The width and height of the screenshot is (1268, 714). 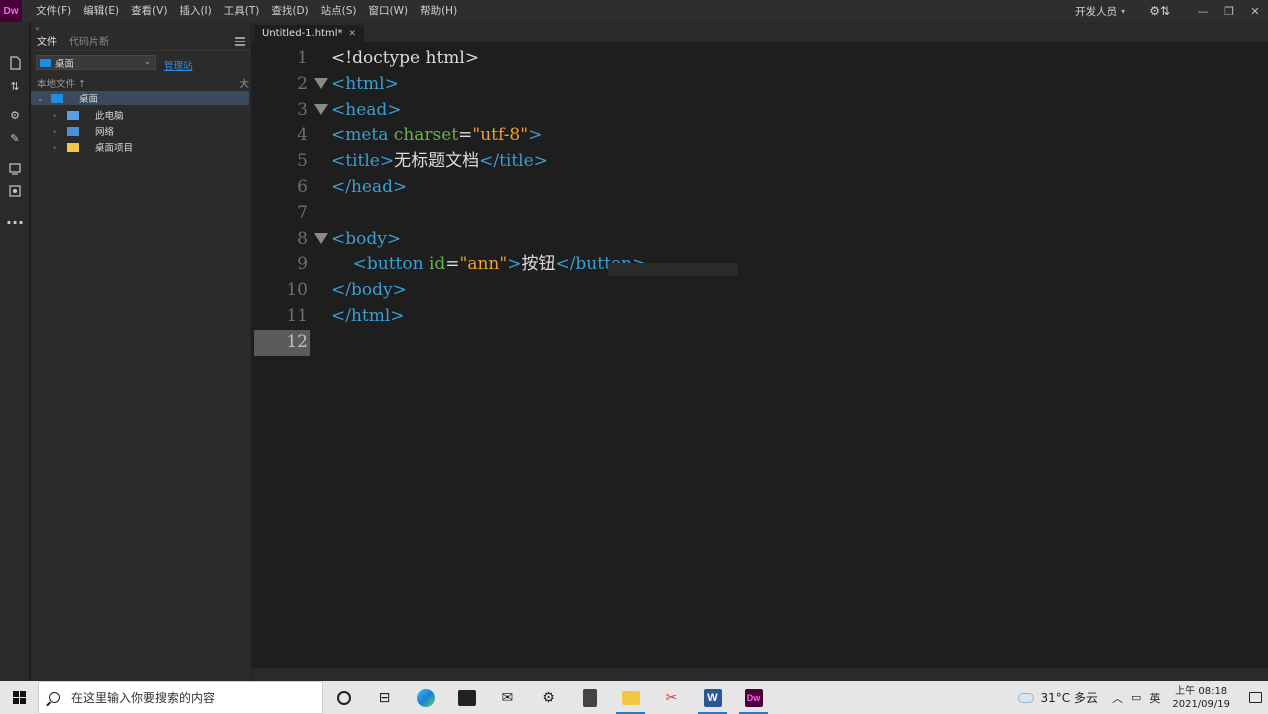 What do you see at coordinates (140, 115) in the screenshot?
I see `tree-item: › 此电脑` at bounding box center [140, 115].